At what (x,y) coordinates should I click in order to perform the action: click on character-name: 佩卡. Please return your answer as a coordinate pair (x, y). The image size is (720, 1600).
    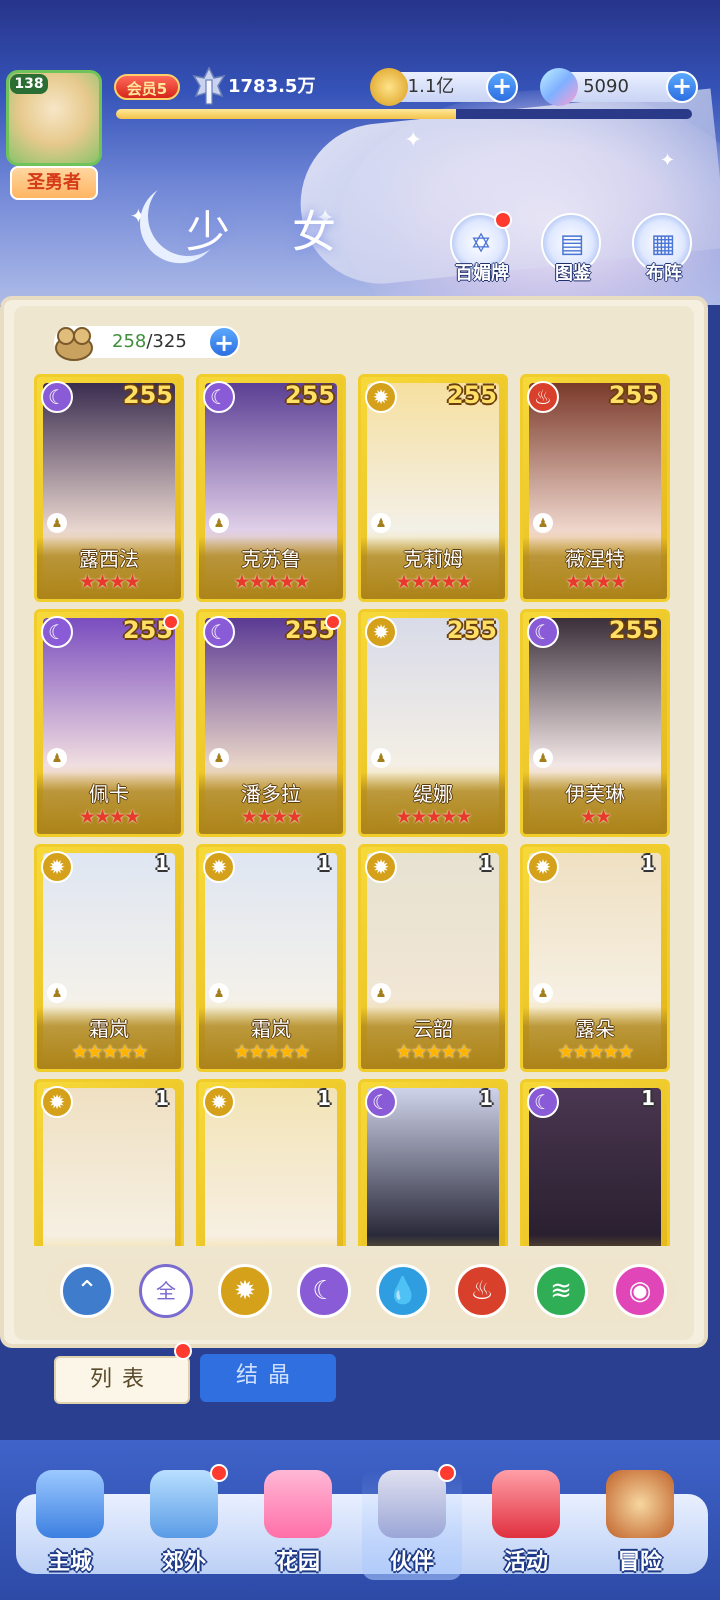
    Looking at the image, I should click on (109, 794).